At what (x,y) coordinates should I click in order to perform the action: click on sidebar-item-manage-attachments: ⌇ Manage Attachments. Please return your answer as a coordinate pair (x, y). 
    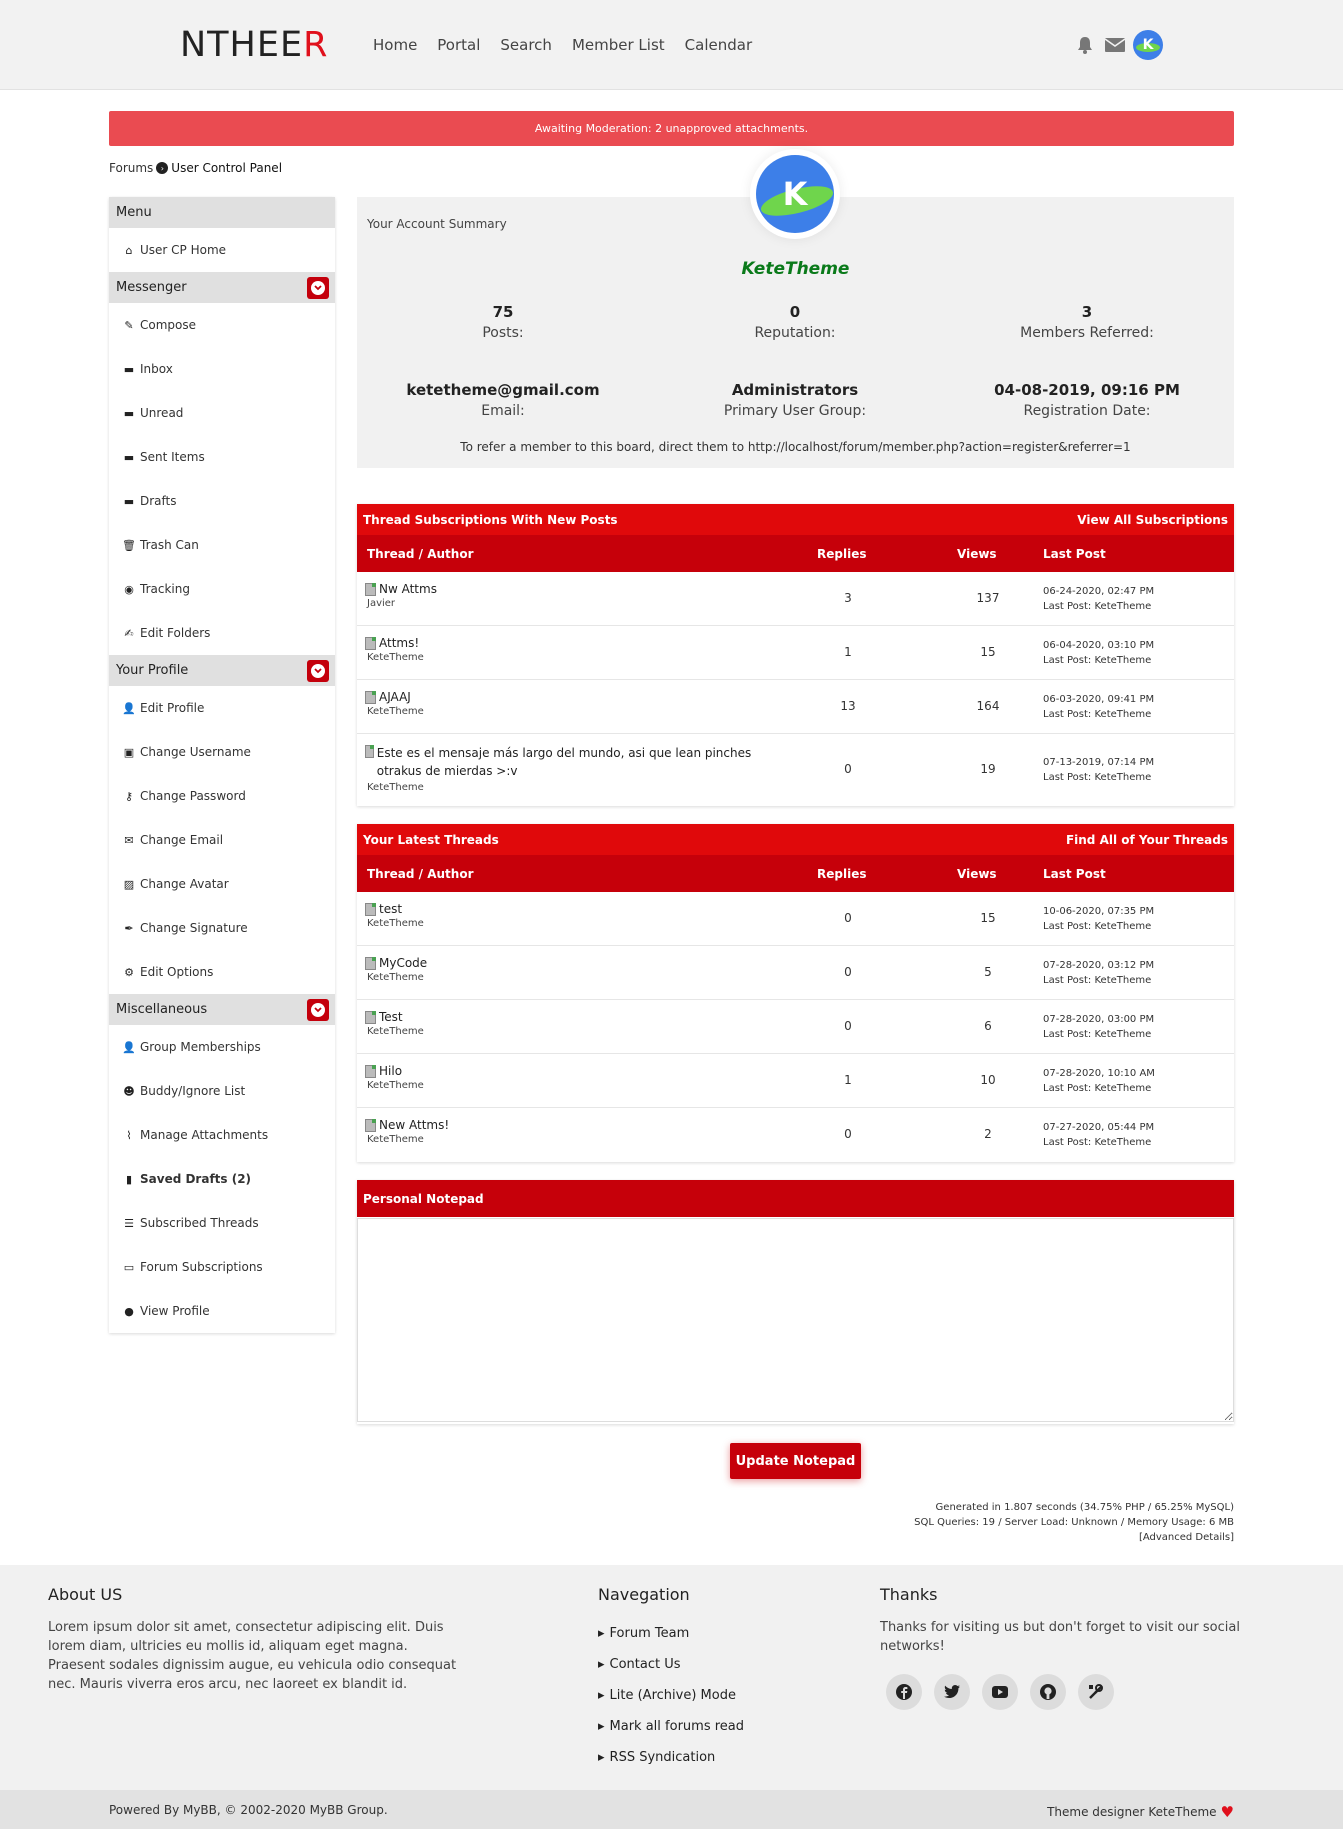
    Looking at the image, I should click on (222, 1135).